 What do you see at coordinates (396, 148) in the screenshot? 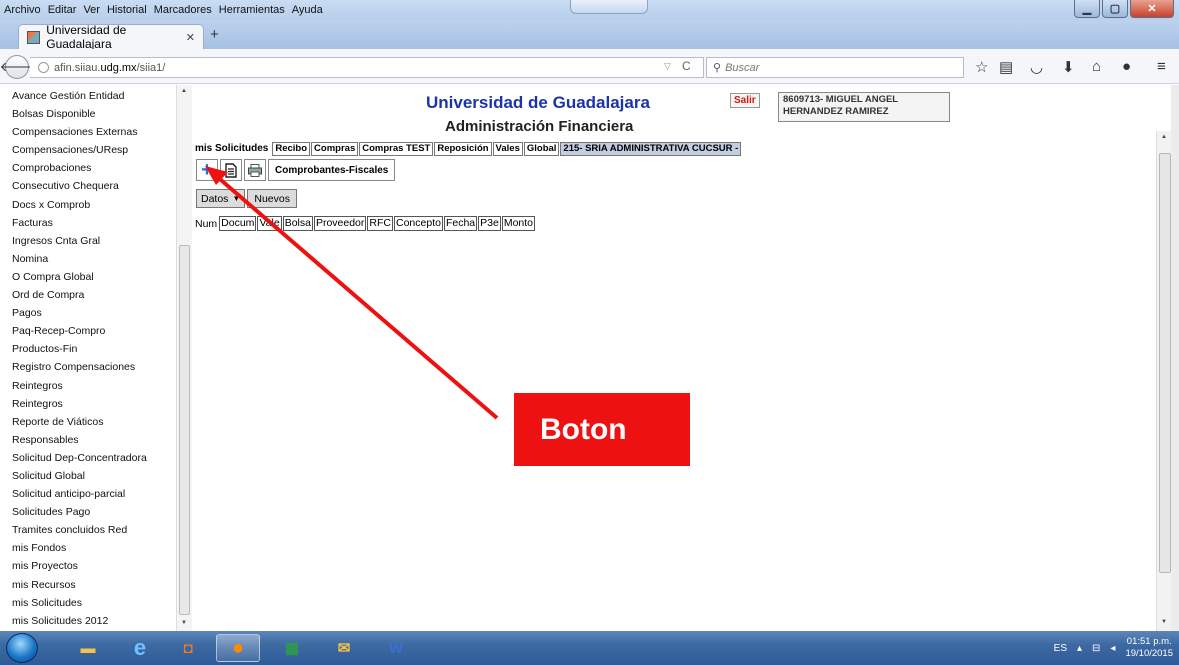
I see `module-tab: Compras TEST` at bounding box center [396, 148].